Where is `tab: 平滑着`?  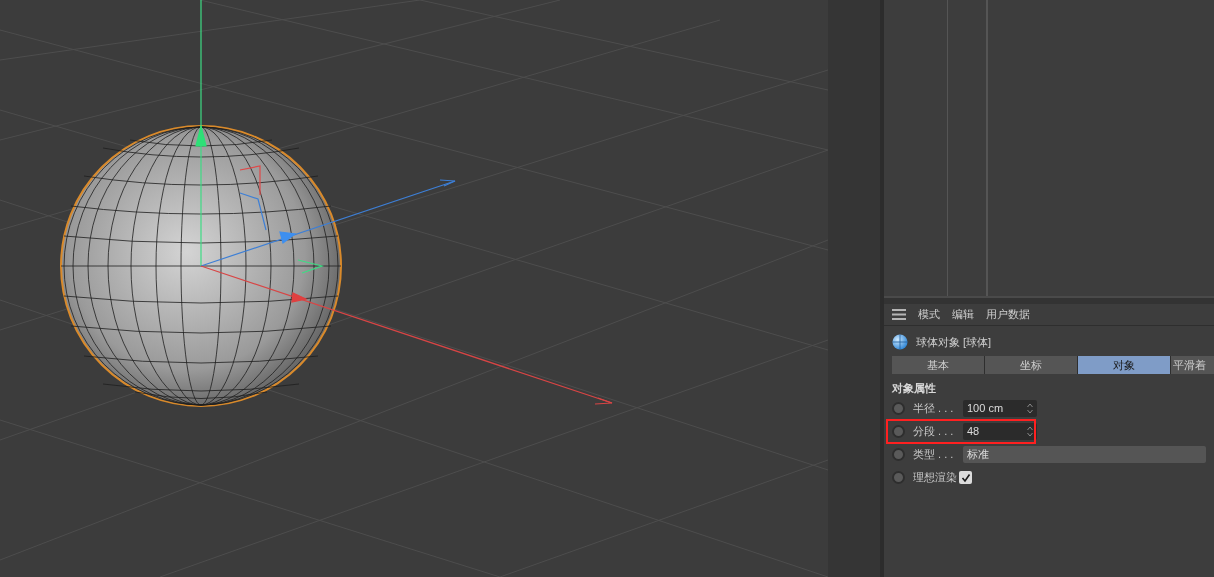 tab: 平滑着 is located at coordinates (1192, 365).